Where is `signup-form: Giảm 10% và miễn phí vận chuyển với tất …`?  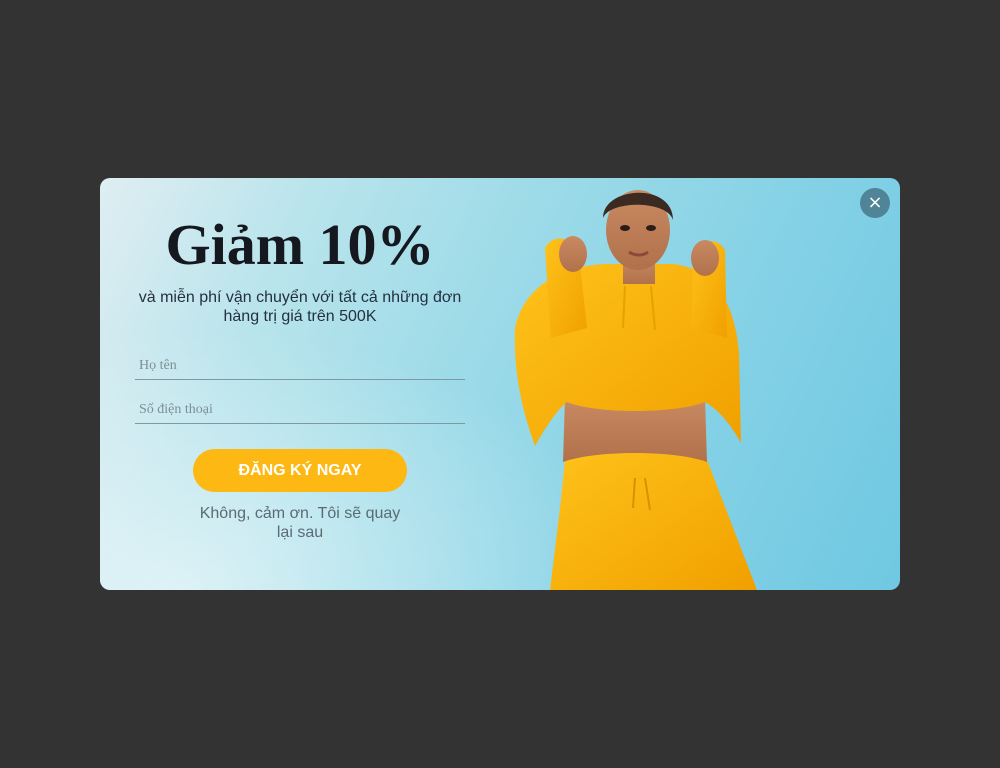 signup-form: Giảm 10% và miễn phí vận chuyển với tất … is located at coordinates (300, 375).